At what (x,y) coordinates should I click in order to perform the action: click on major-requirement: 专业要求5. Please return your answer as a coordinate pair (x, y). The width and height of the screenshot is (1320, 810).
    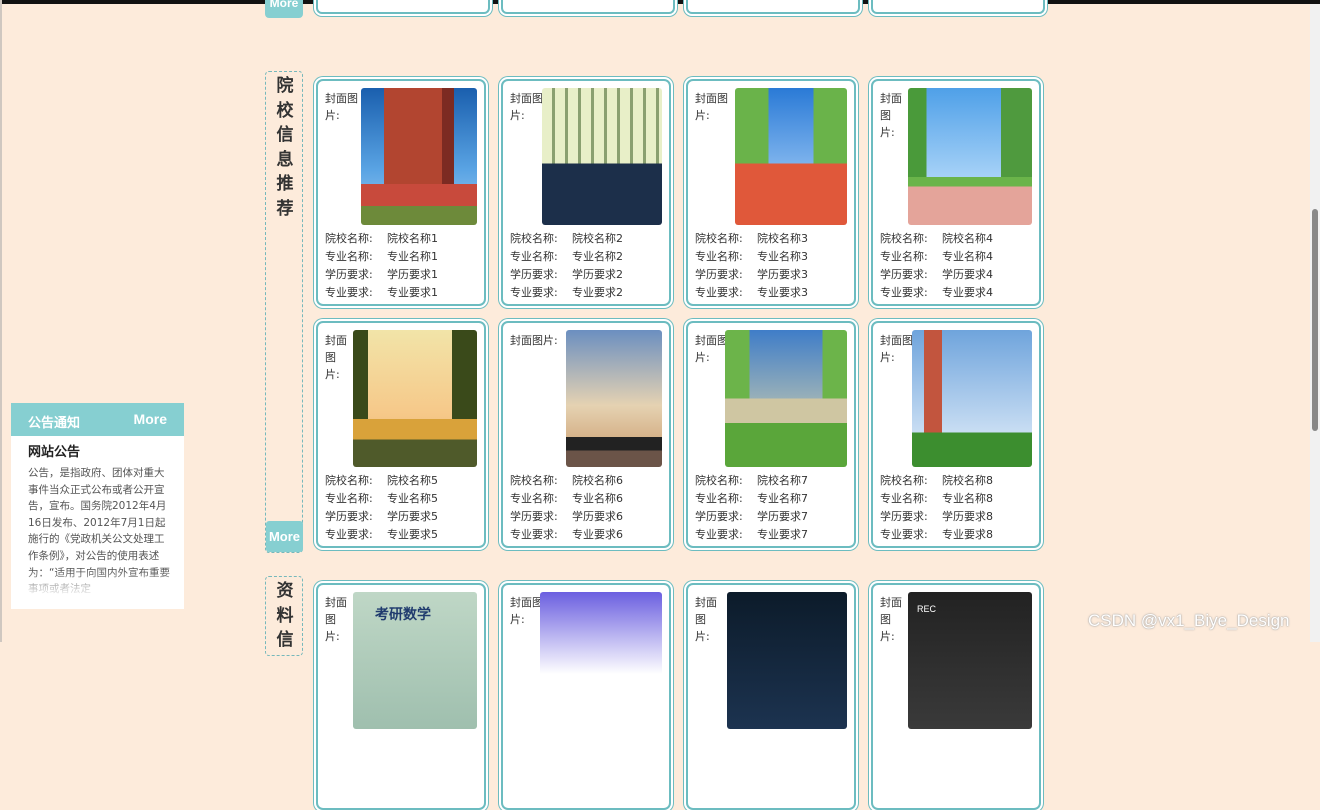
    Looking at the image, I should click on (412, 534).